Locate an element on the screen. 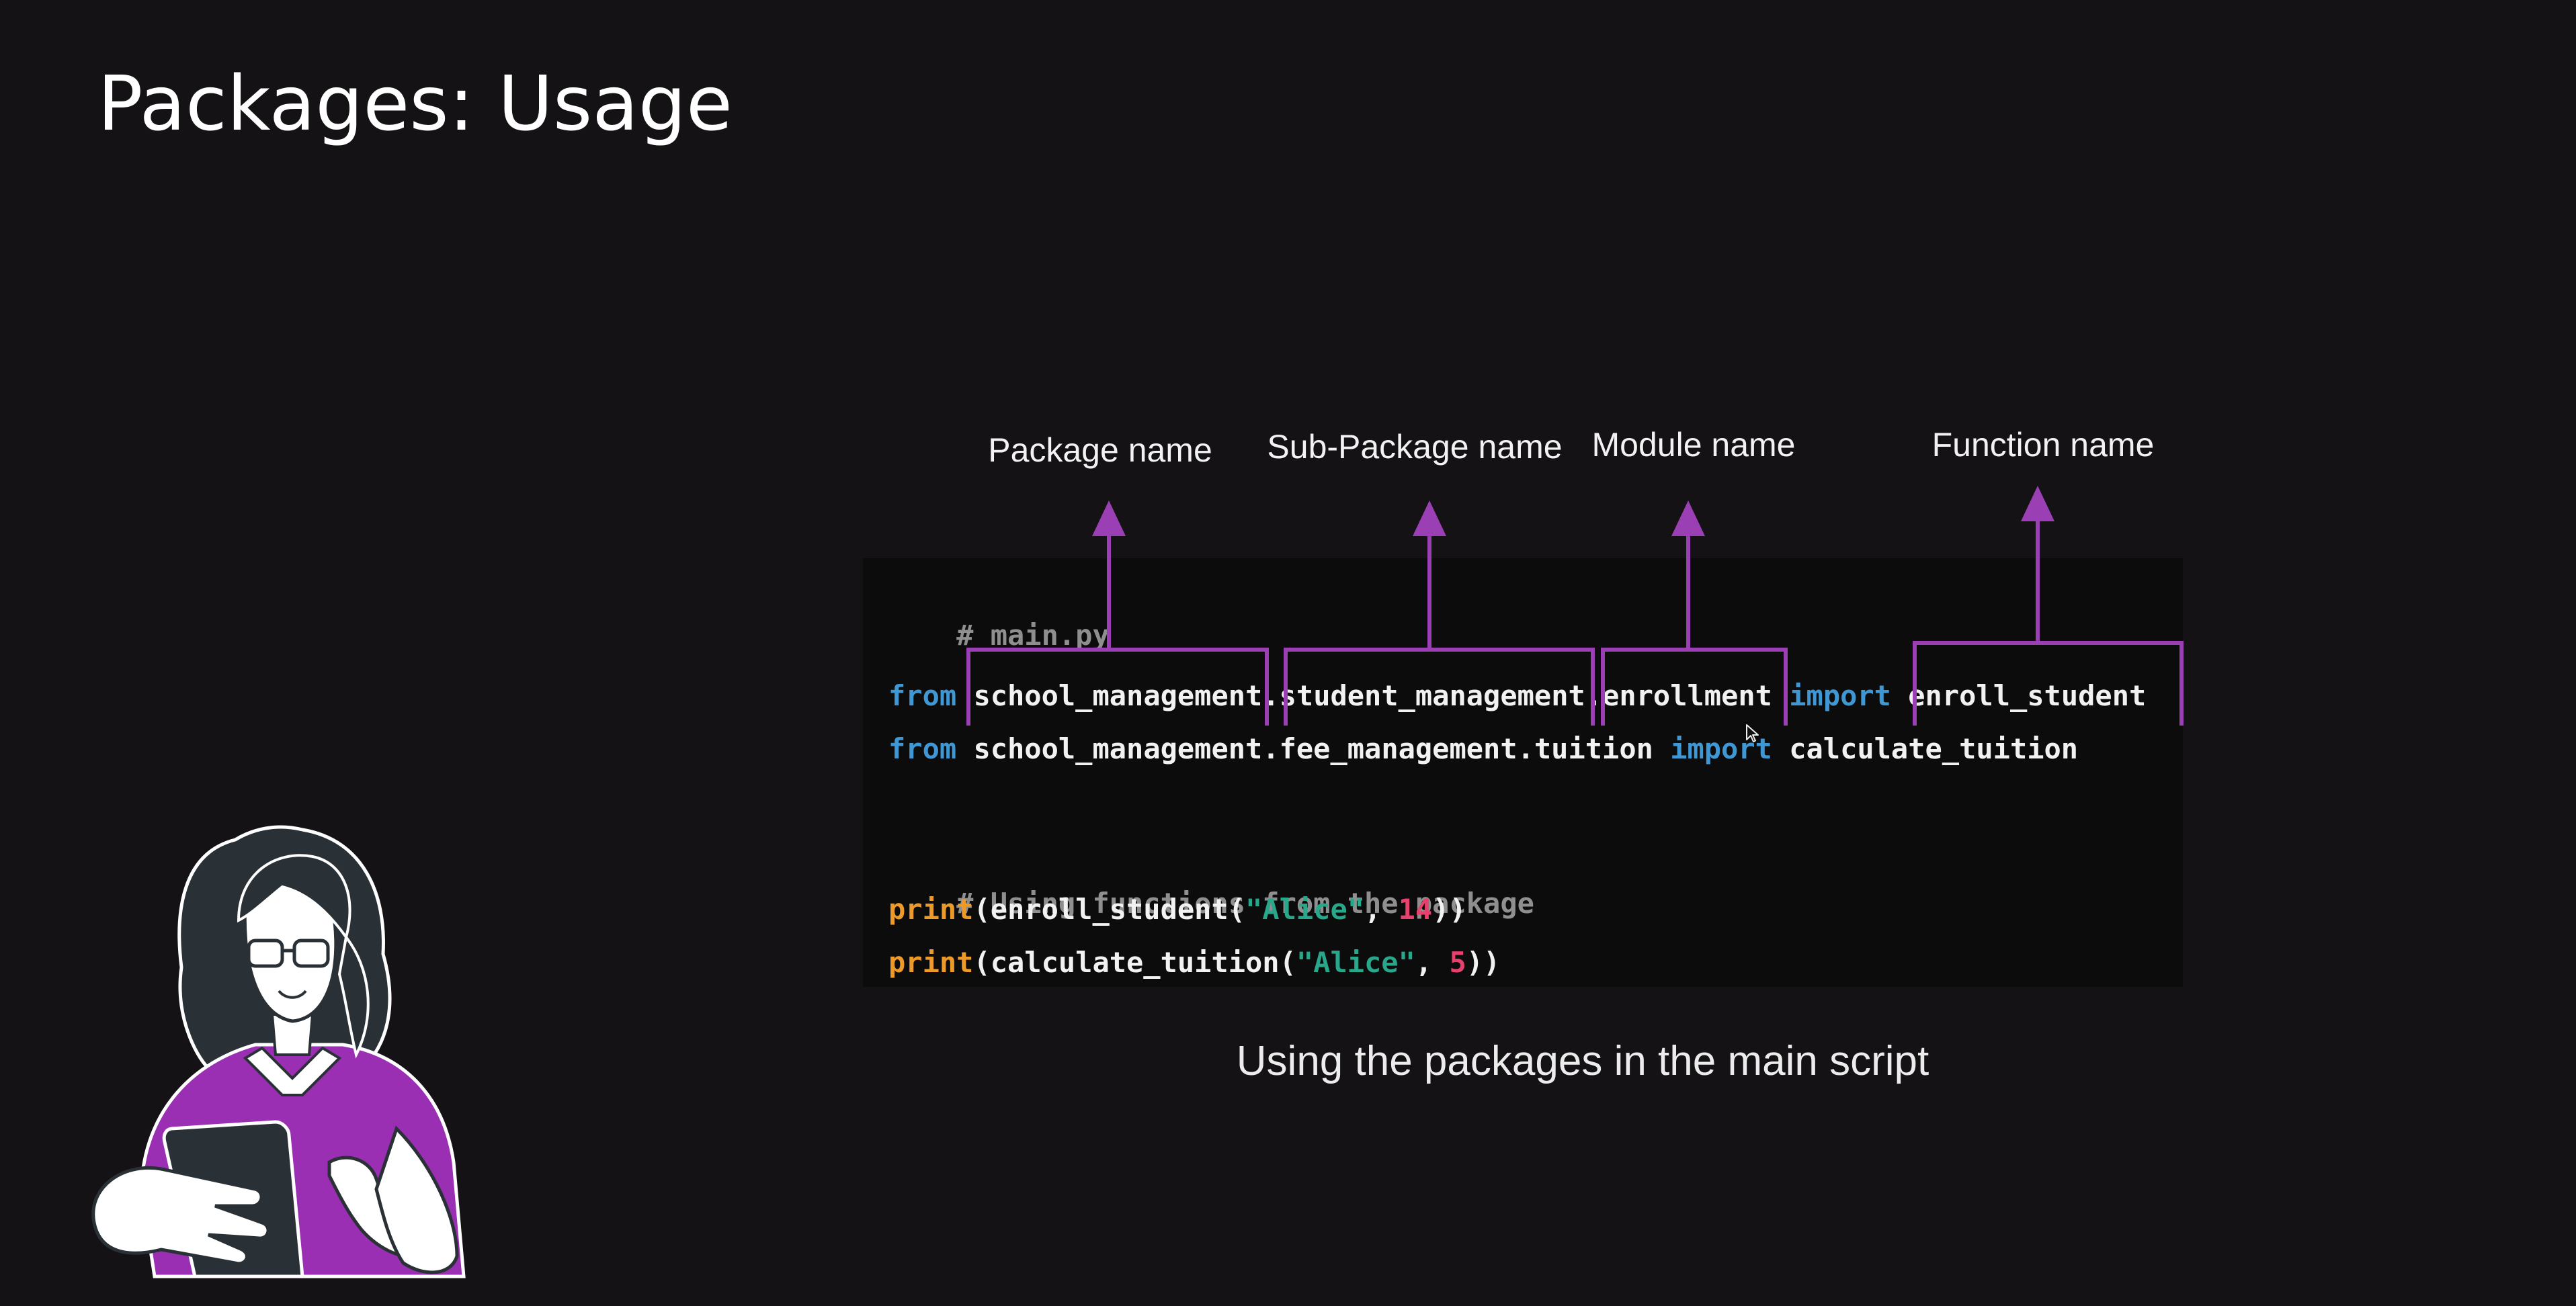 This screenshot has height=1306, width=2576. package-bracket is located at coordinates (1117, 687).